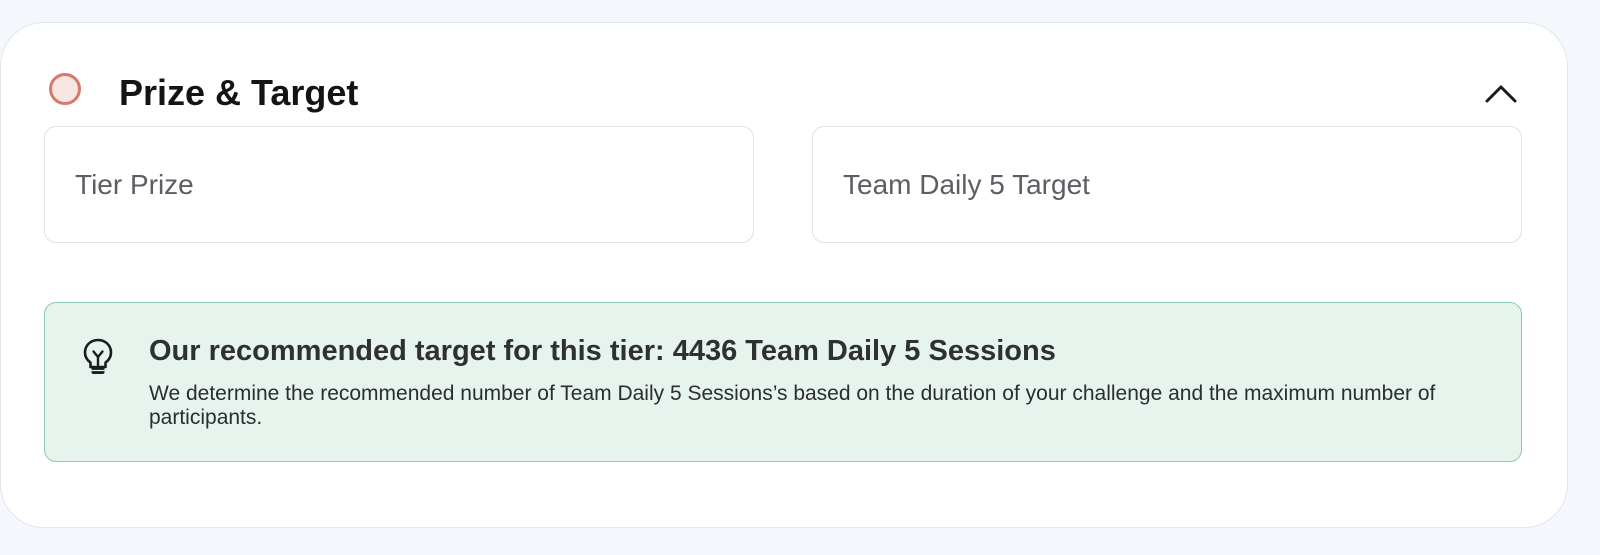 This screenshot has width=1600, height=555. What do you see at coordinates (1172, 184) in the screenshot?
I see `team-daily-target-input` at bounding box center [1172, 184].